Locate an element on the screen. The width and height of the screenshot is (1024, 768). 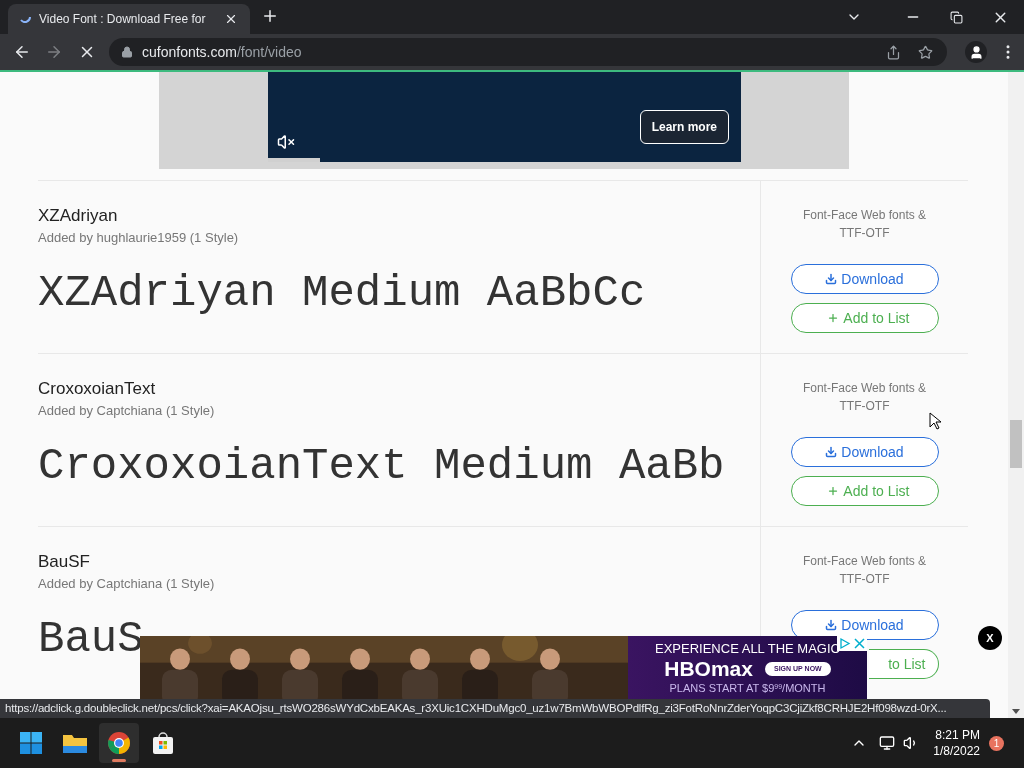
lock-icon is located at coordinates (127, 52).